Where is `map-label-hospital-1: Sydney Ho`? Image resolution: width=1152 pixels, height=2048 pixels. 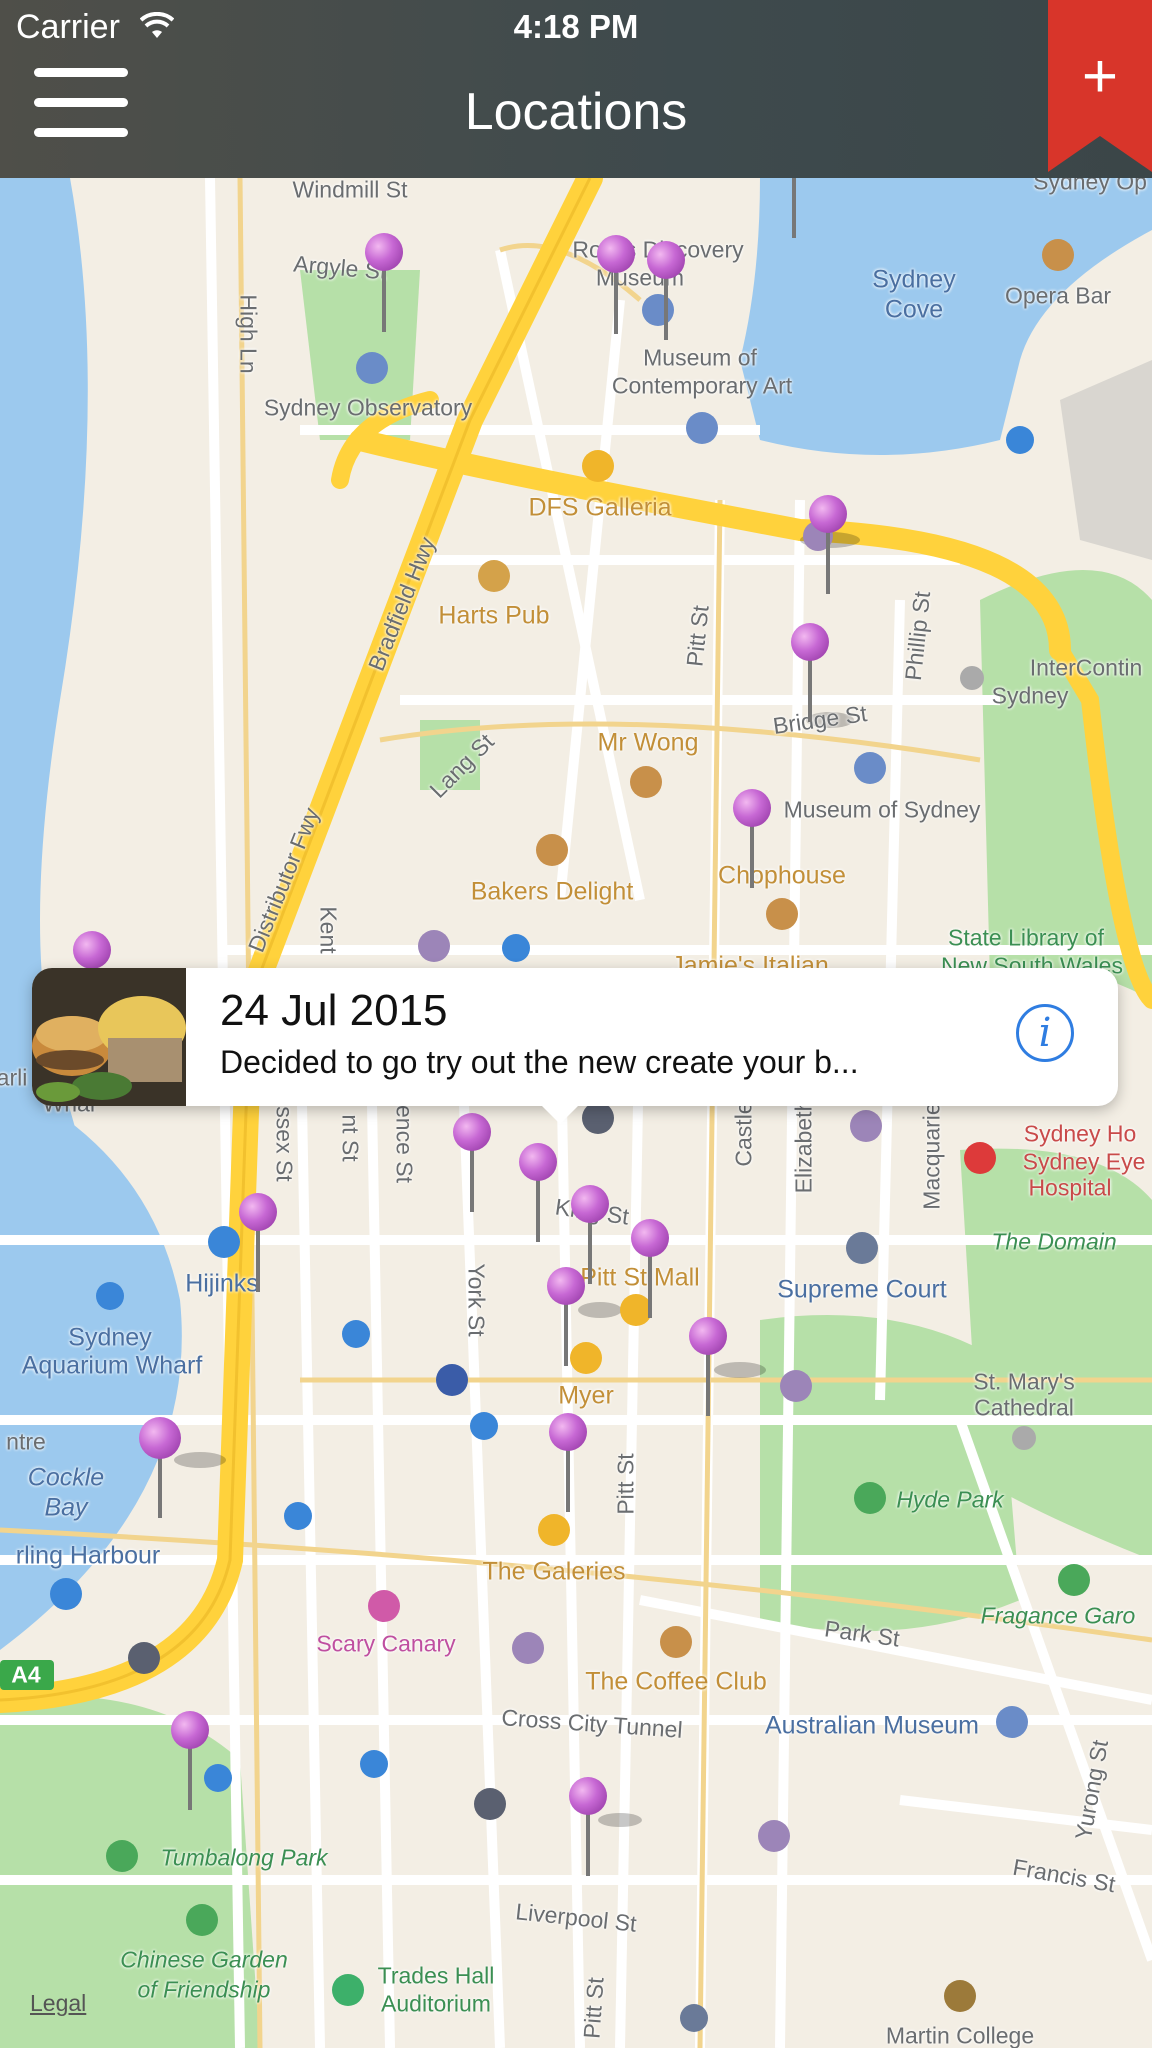 map-label-hospital-1: Sydney Ho is located at coordinates (1080, 1133).